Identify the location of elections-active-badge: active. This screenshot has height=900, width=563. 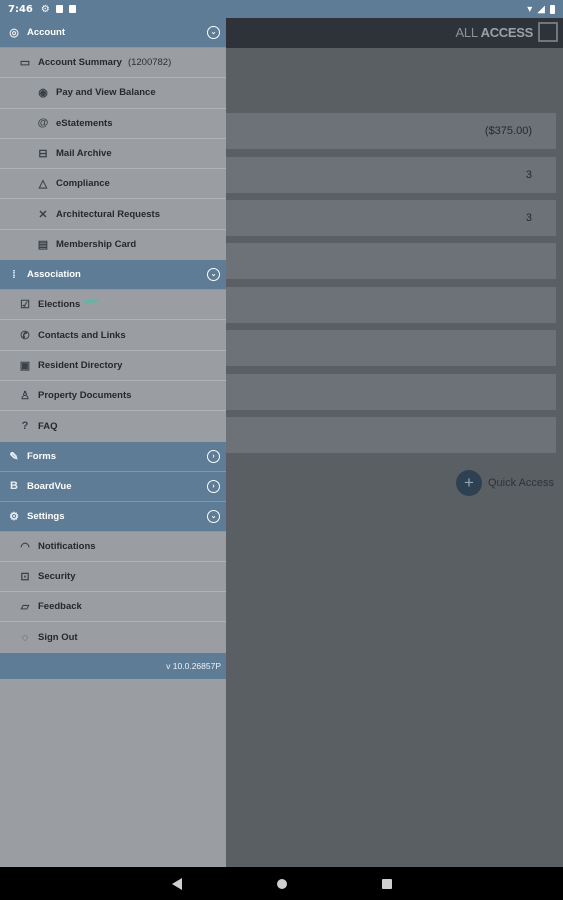
(92, 301).